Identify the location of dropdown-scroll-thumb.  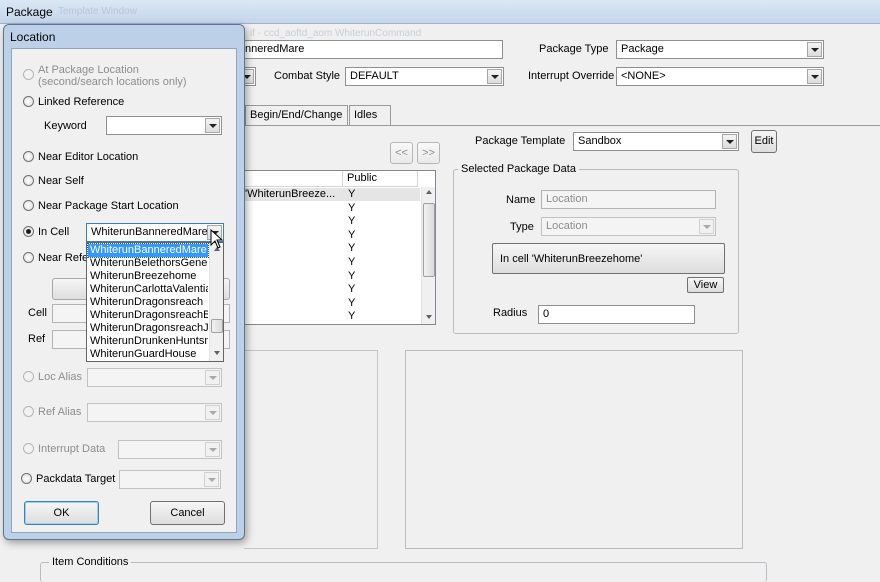
(217, 326).